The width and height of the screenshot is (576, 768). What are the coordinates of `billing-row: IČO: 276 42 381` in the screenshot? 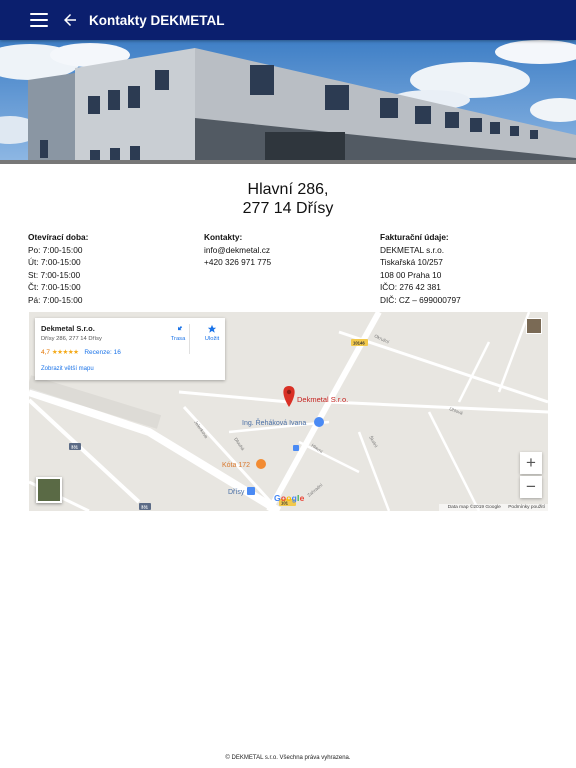 It's located at (410, 287).